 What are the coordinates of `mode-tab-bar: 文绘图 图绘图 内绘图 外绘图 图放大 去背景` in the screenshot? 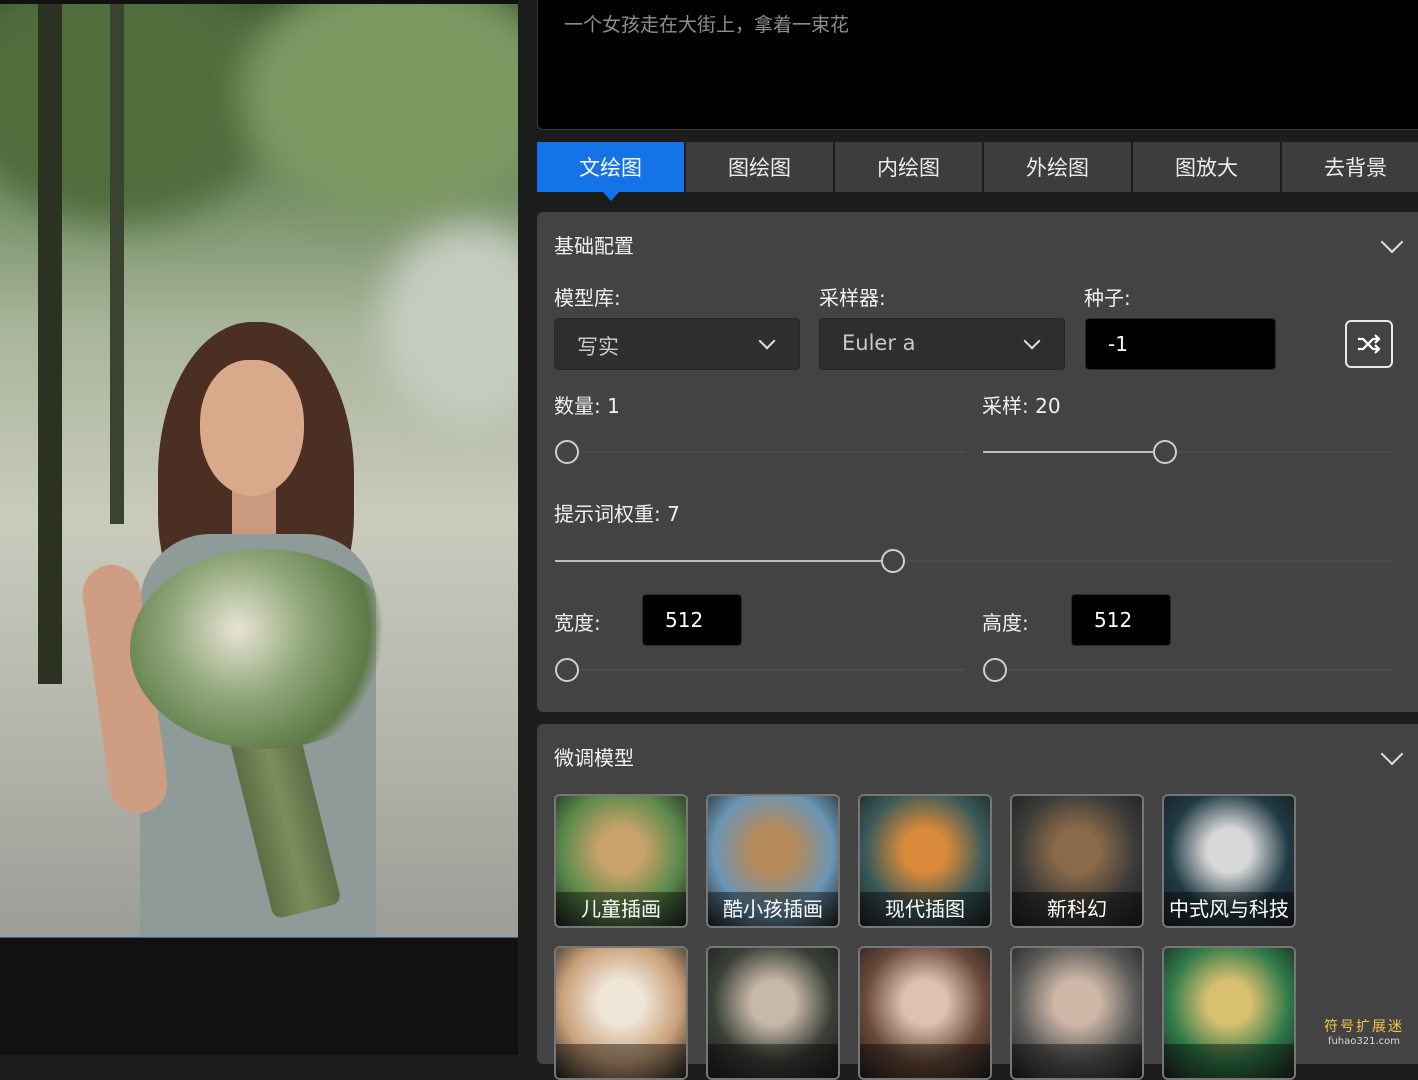 It's located at (977, 171).